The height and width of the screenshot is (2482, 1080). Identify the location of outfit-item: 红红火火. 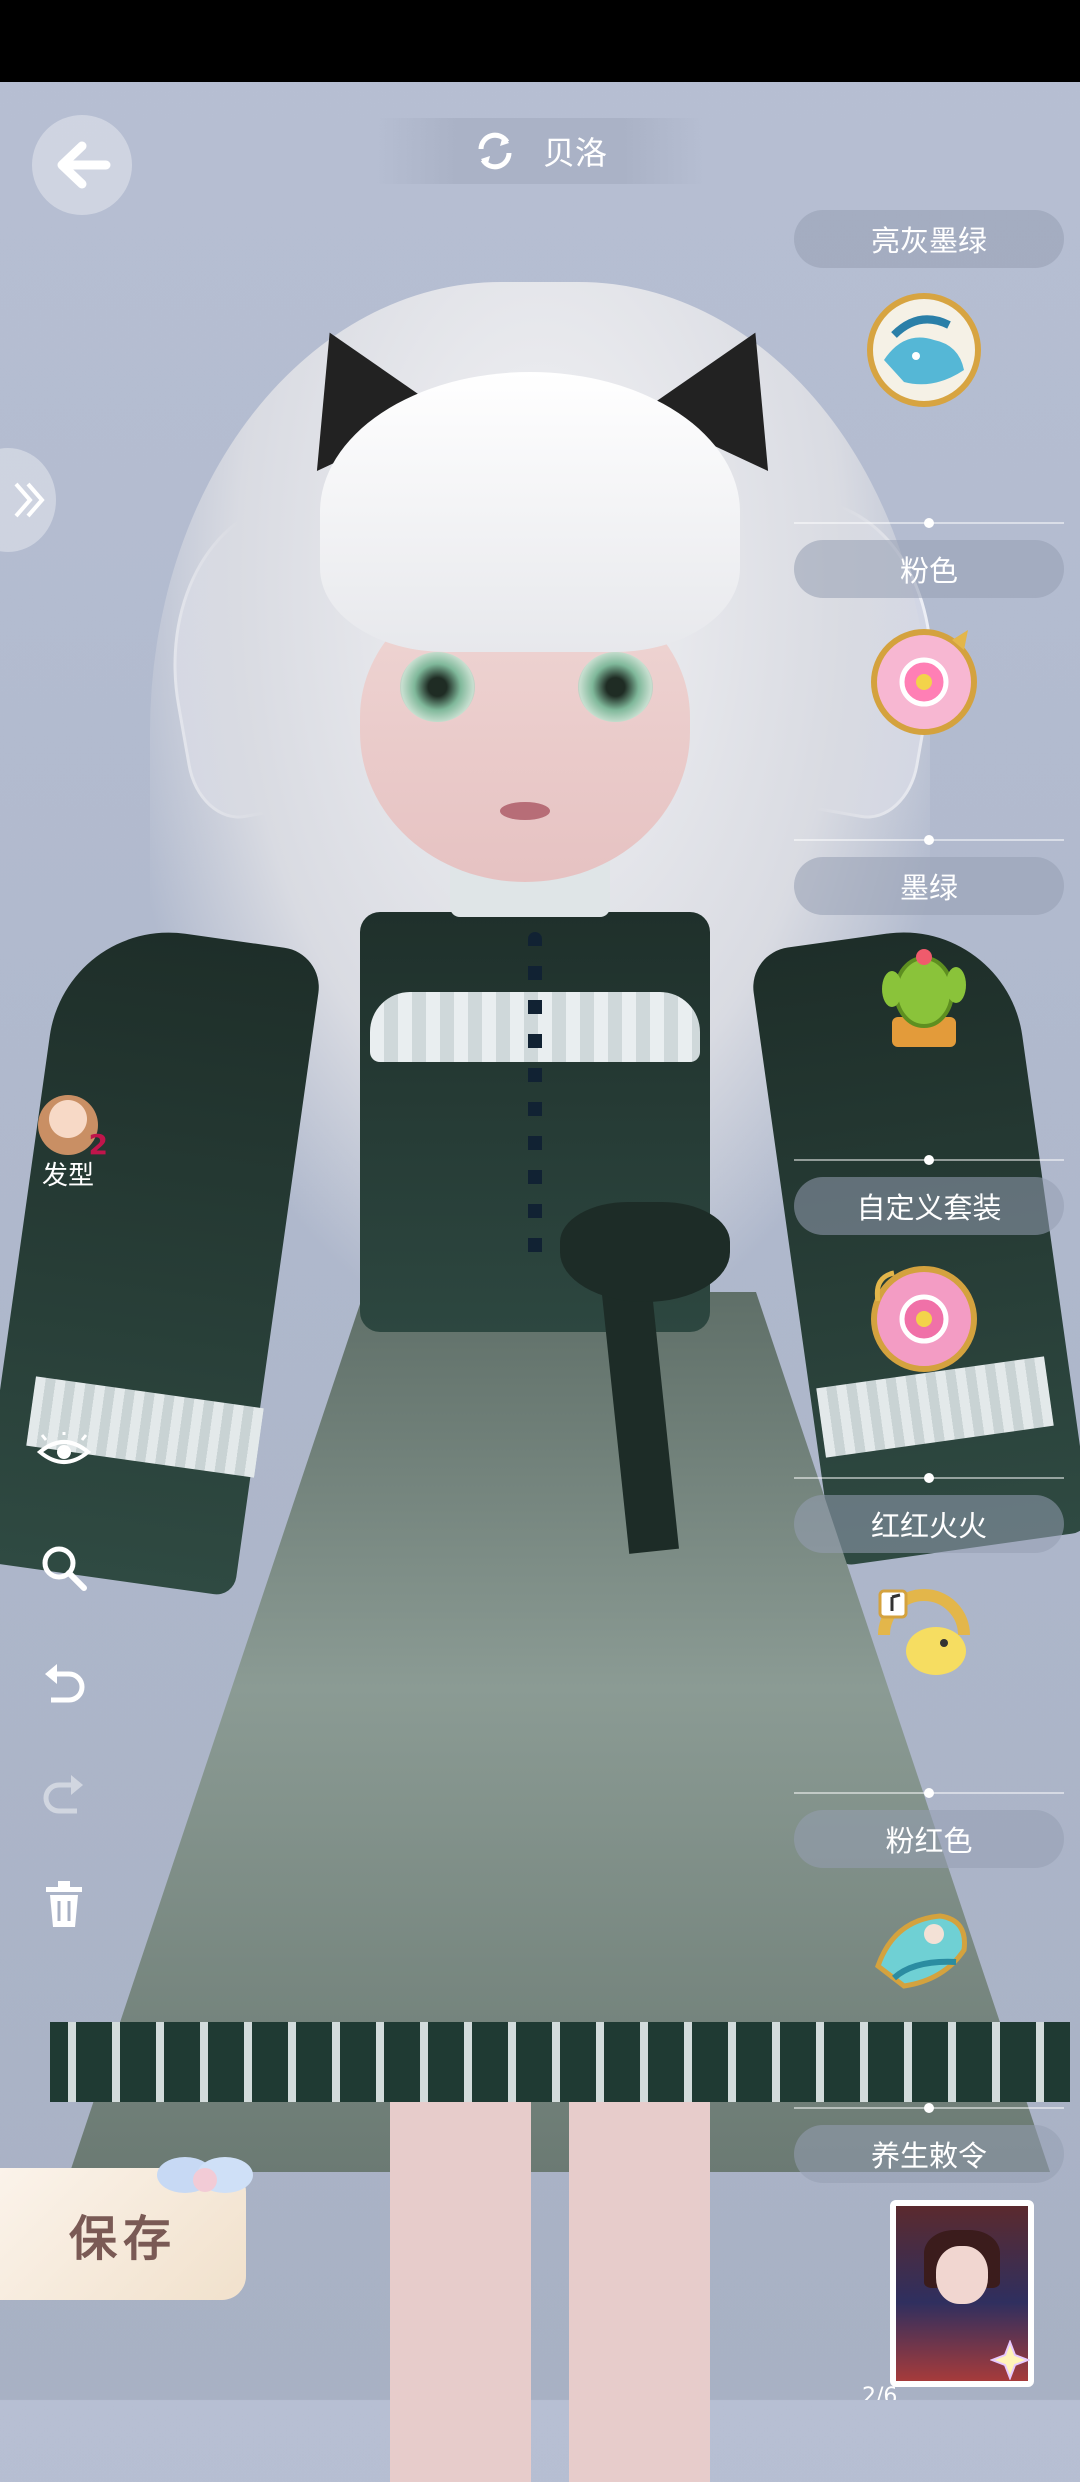
(929, 1574).